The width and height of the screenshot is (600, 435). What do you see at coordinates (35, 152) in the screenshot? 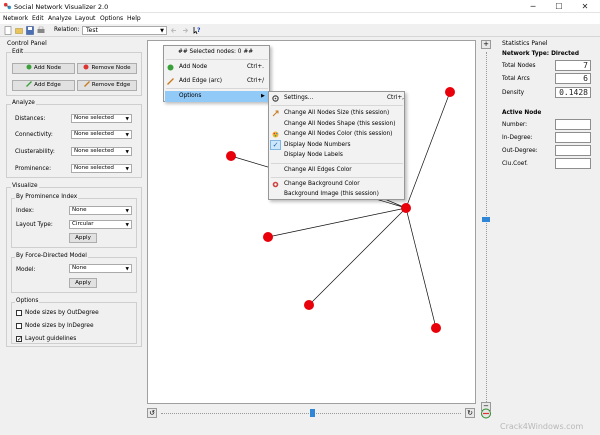
I see `clusterability-label: Clusterability:` at bounding box center [35, 152].